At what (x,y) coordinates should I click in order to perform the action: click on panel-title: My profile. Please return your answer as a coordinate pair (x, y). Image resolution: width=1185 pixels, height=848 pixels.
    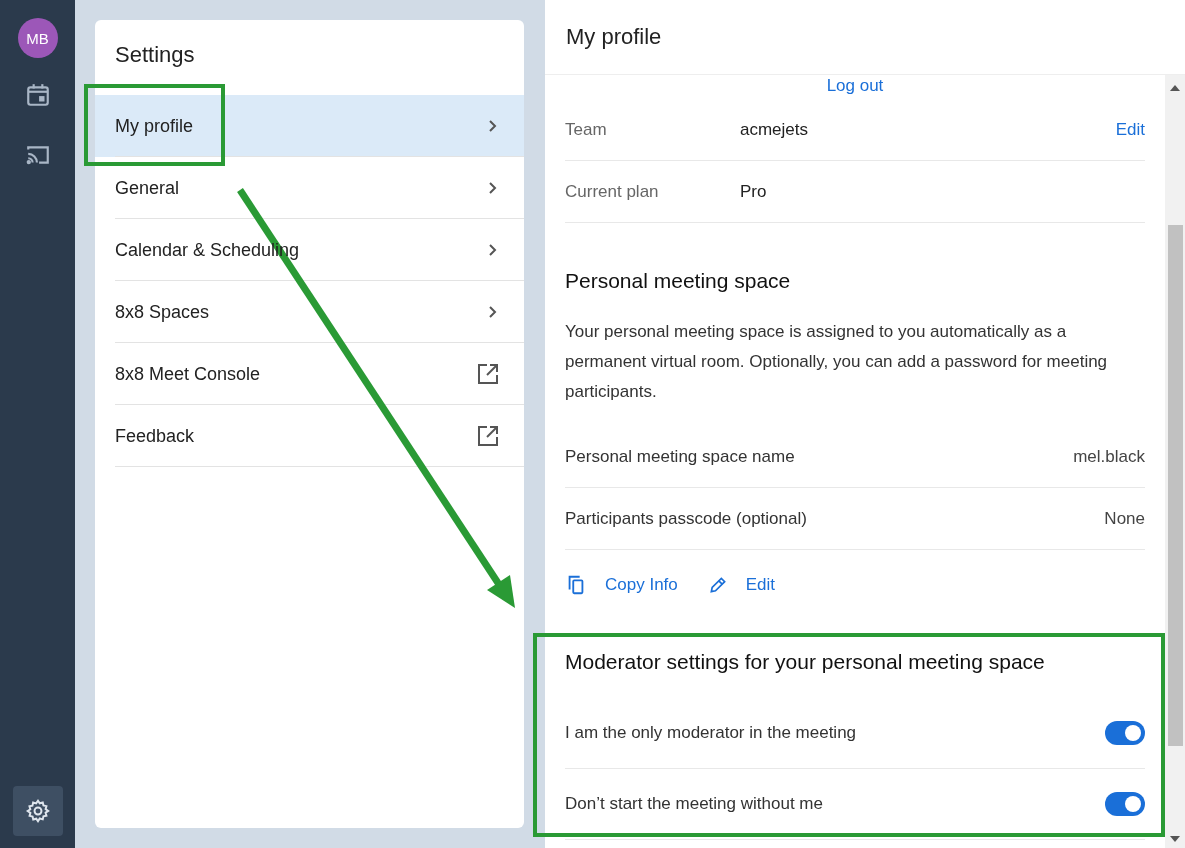
    Looking at the image, I should click on (614, 37).